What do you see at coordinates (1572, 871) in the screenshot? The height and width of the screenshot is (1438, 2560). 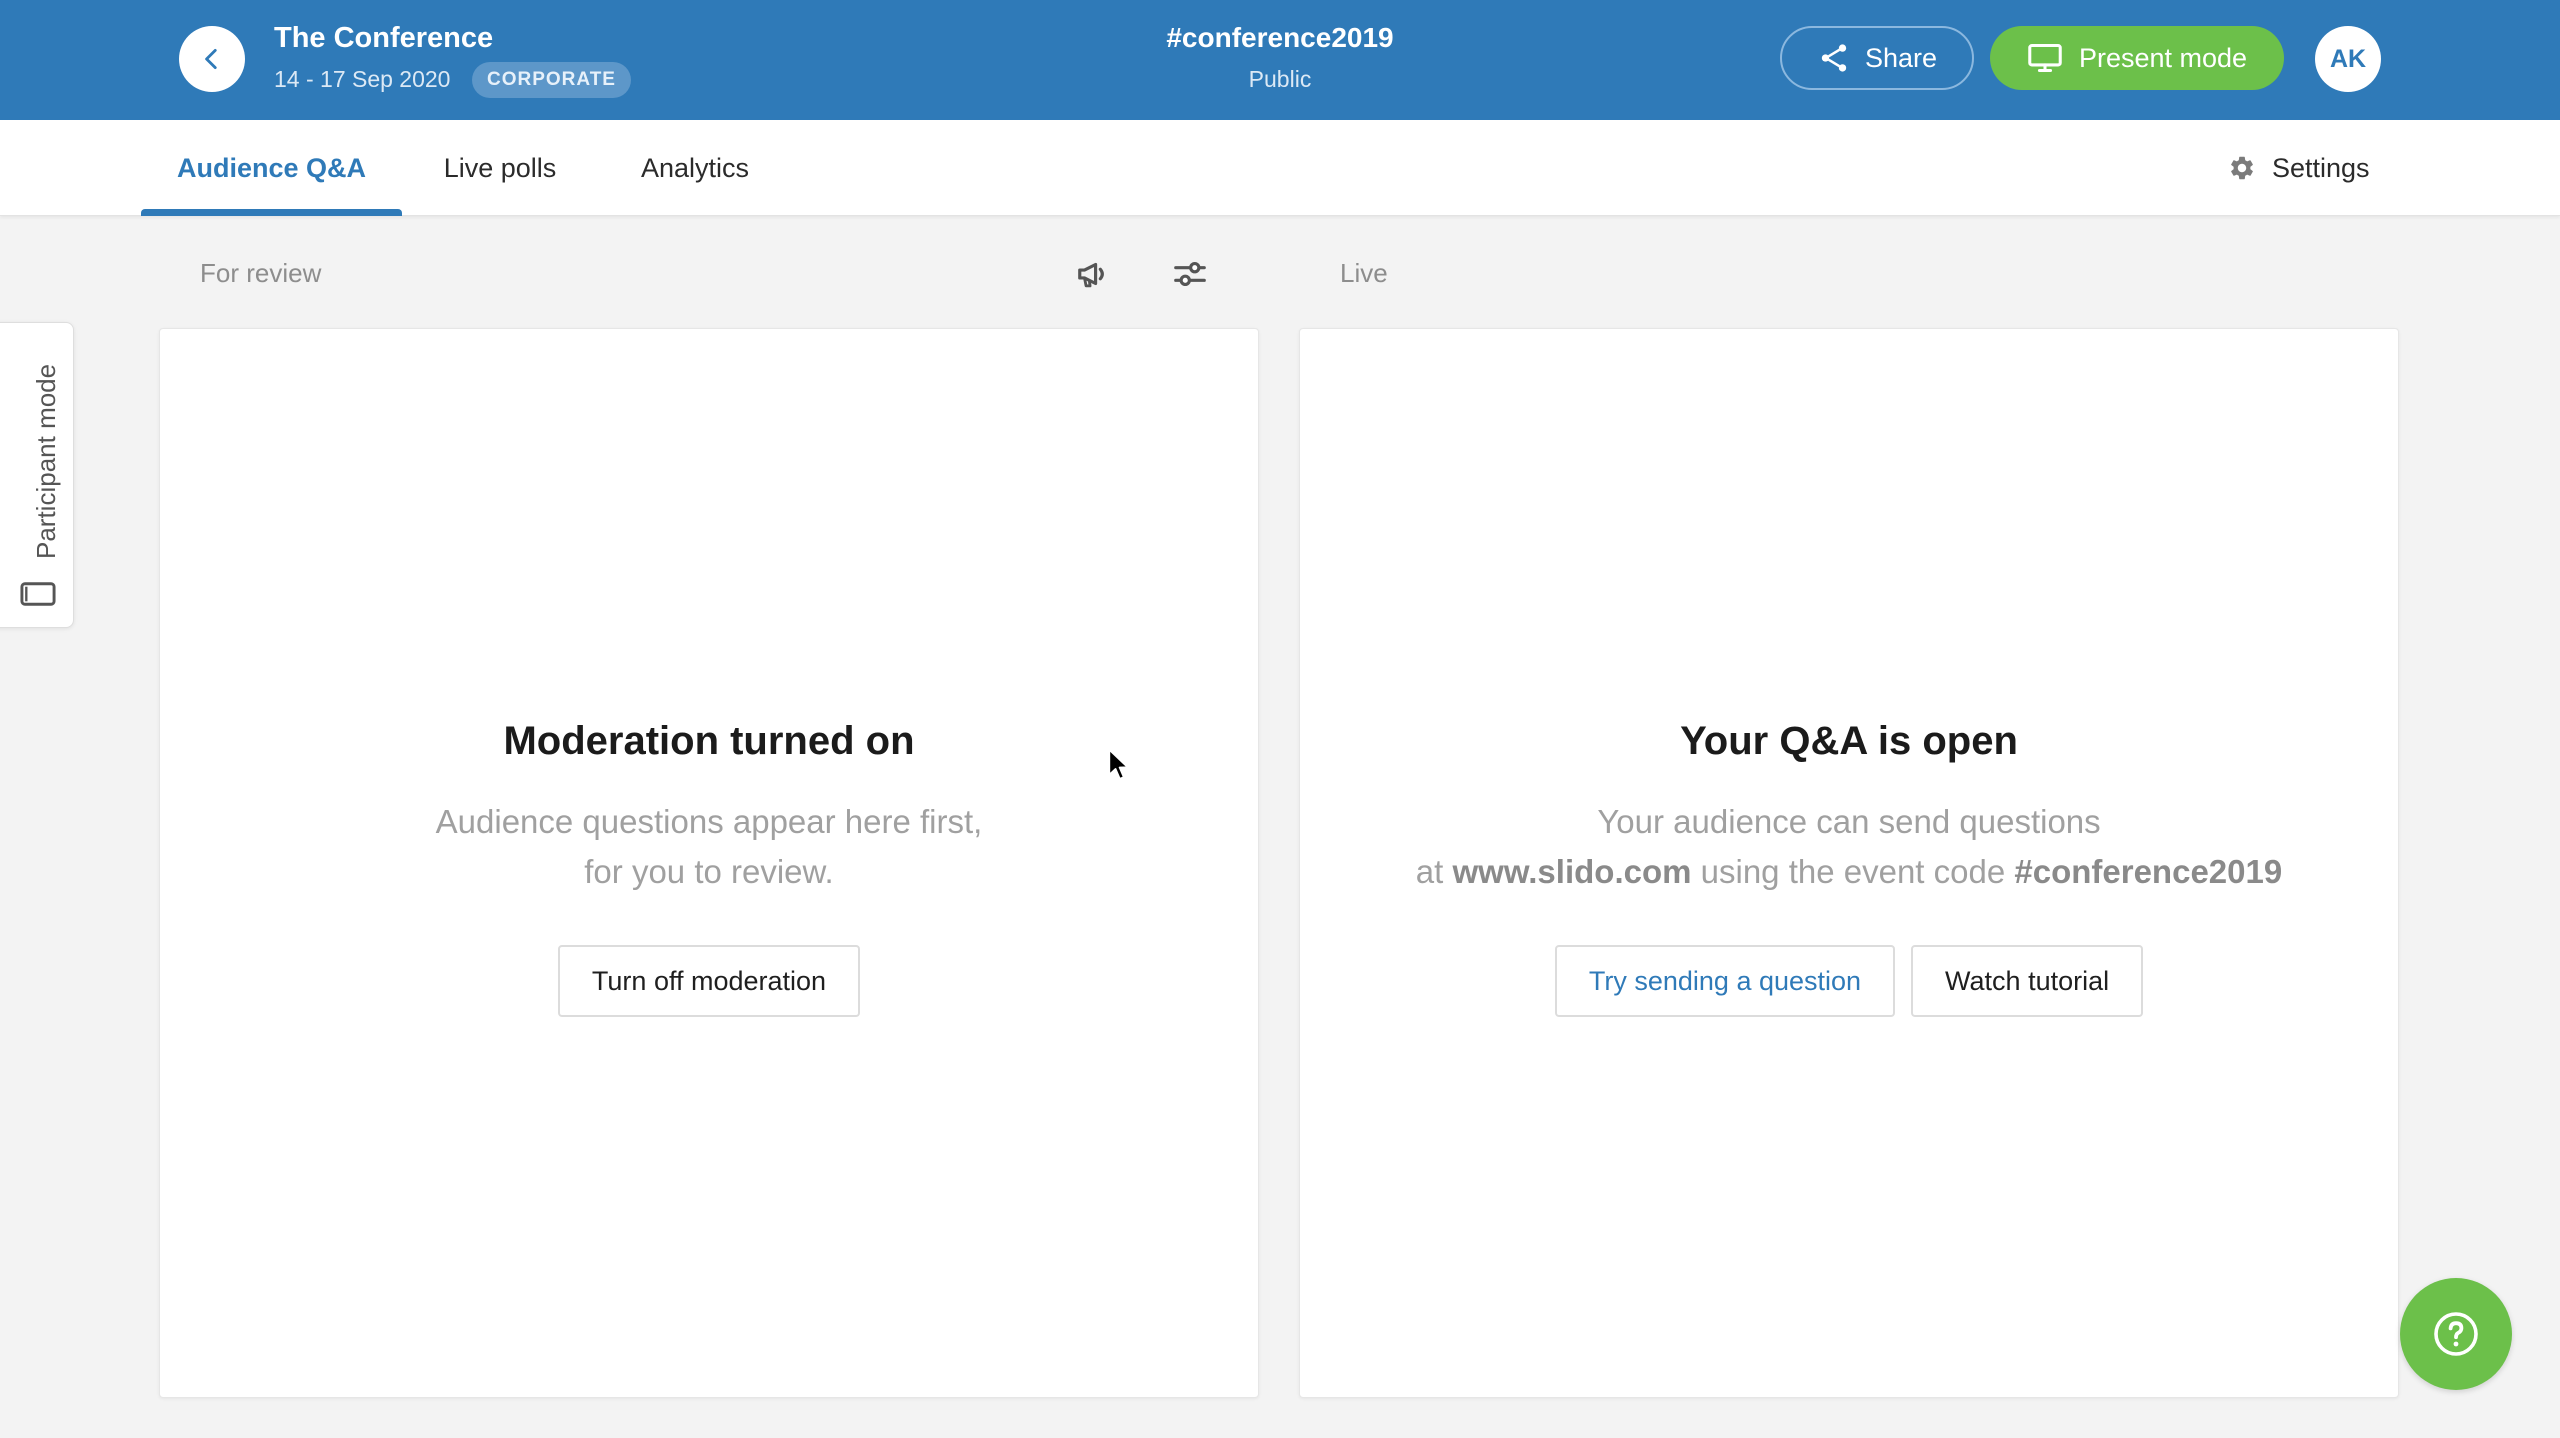 I see `slido-url: www.slido.com` at bounding box center [1572, 871].